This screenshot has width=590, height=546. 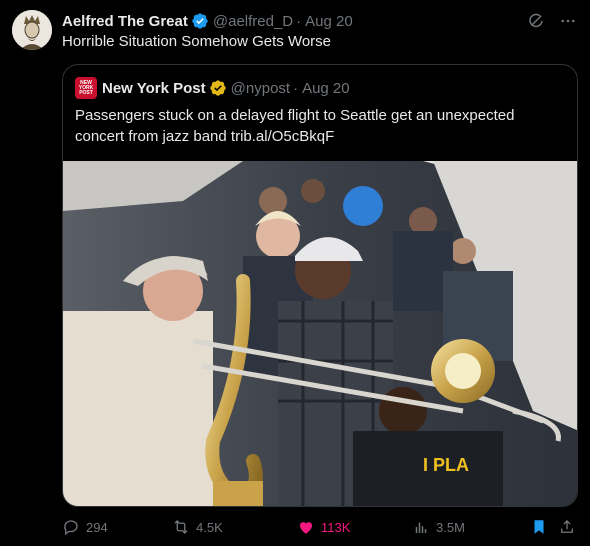 I want to click on grok-icon, so click(x=536, y=21).